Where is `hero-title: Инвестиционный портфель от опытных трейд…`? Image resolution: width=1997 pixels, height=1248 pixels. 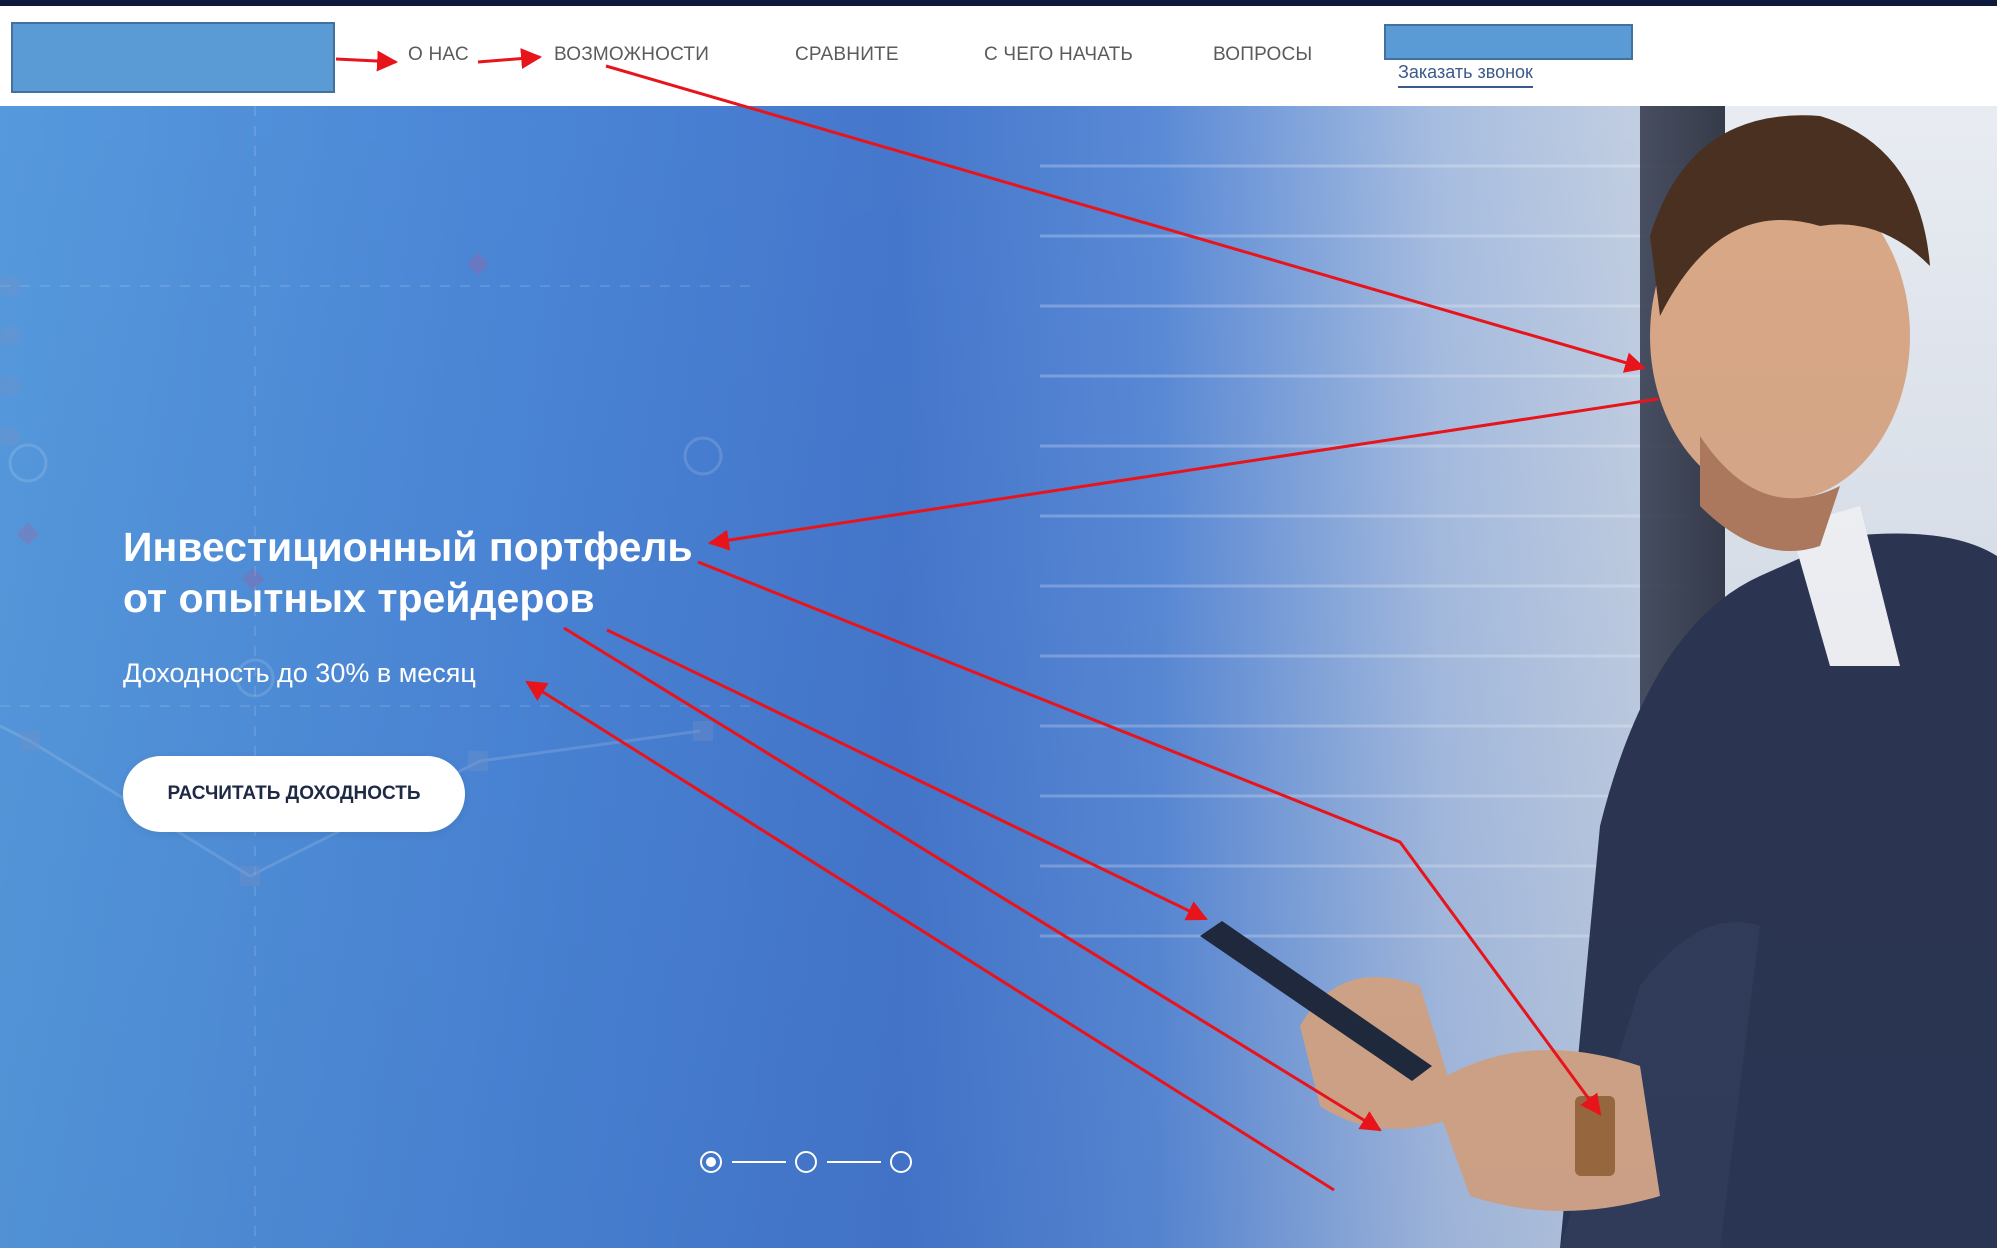
hero-title: Инвестиционный портфель от опытных трейд… is located at coordinates (408, 573).